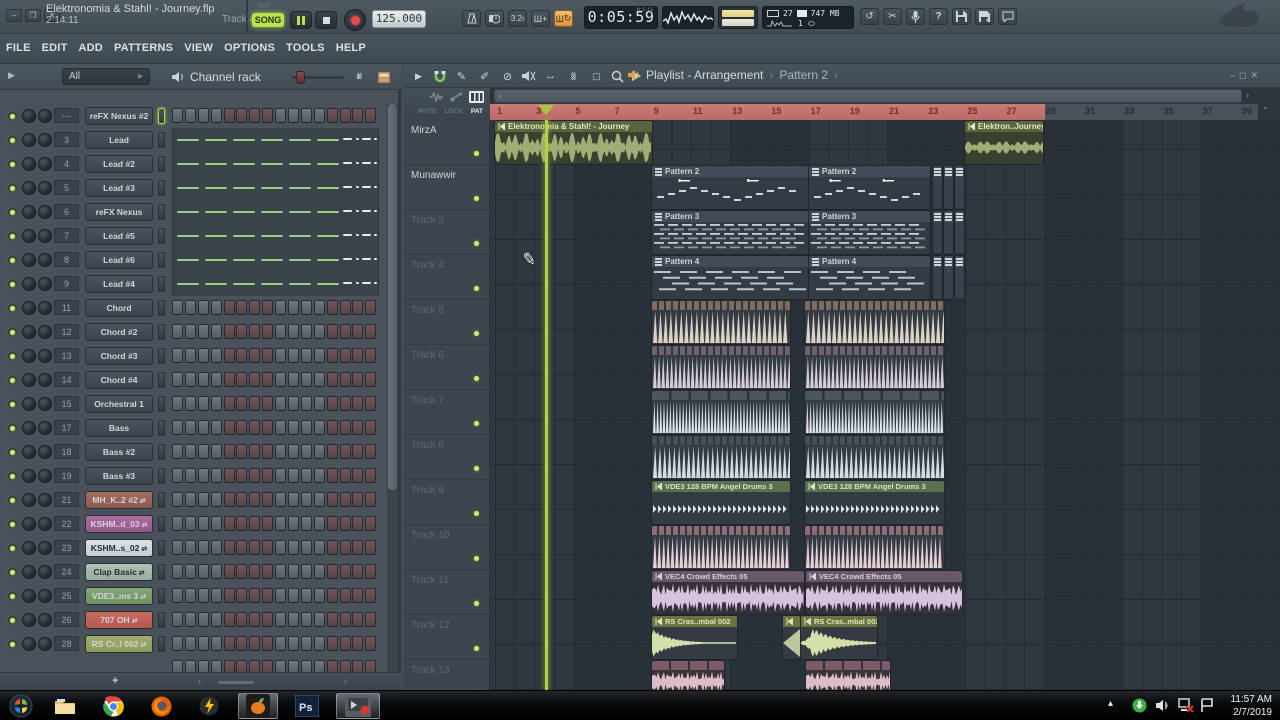 The image size is (1280, 720). I want to click on undo-icon: ↺, so click(869, 16).